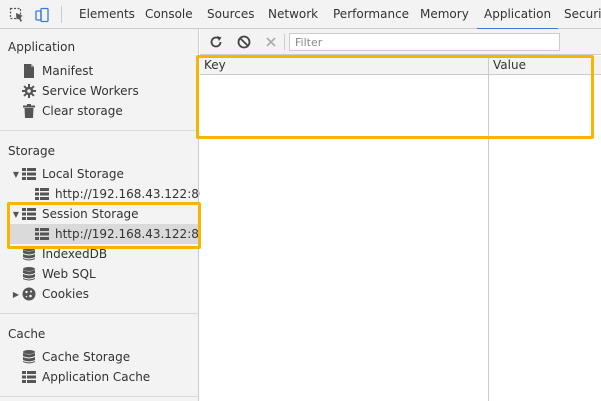  I want to click on cookie-icon, so click(29, 294).